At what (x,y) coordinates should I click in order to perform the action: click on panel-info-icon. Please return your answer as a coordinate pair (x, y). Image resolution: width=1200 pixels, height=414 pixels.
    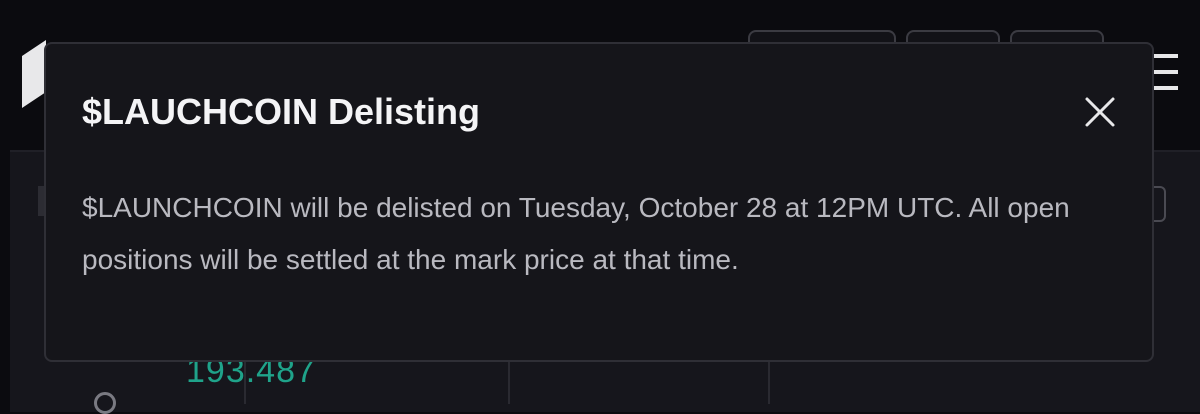
    Looking at the image, I should click on (105, 403).